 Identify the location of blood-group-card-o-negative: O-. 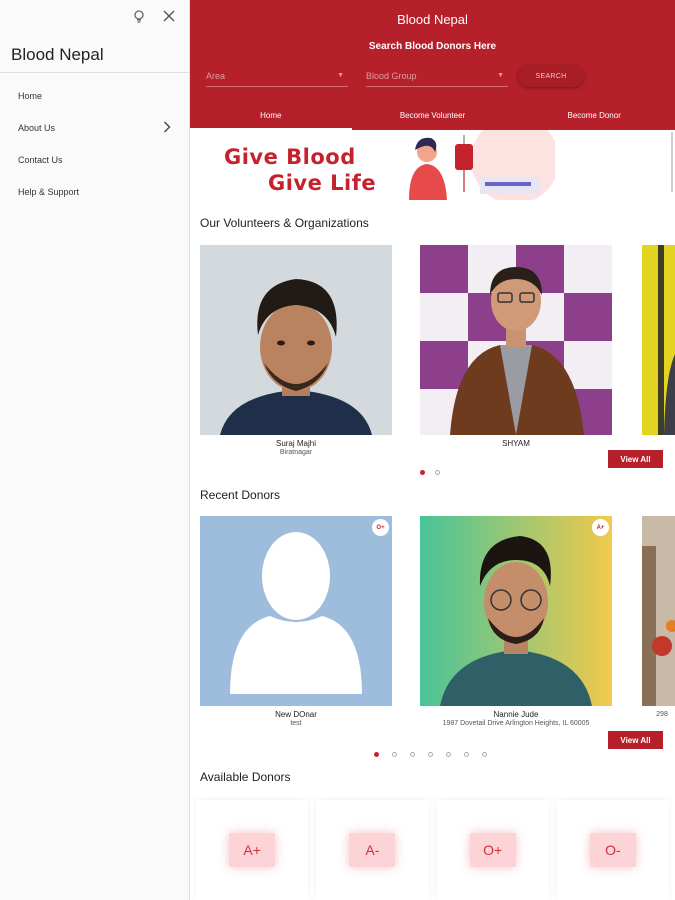
(612, 850).